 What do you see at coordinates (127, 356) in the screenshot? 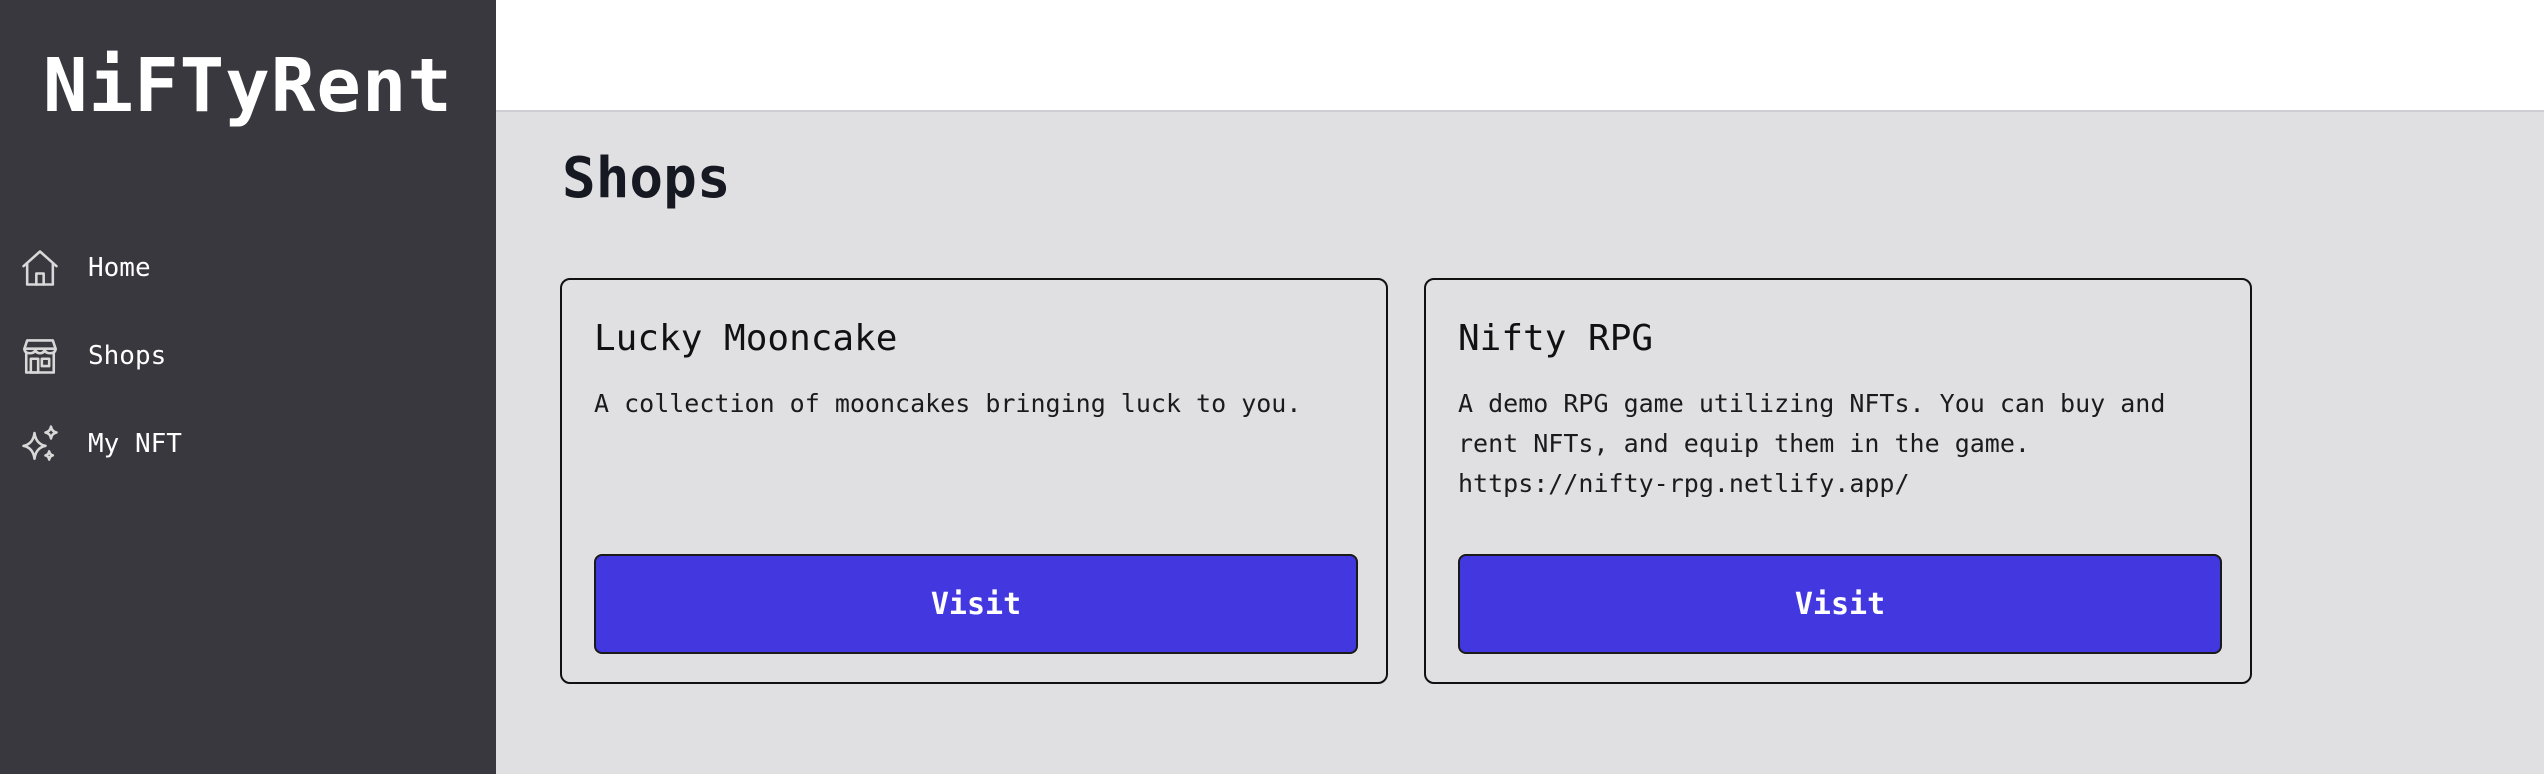
I see `sidebar-item-label: Shops` at bounding box center [127, 356].